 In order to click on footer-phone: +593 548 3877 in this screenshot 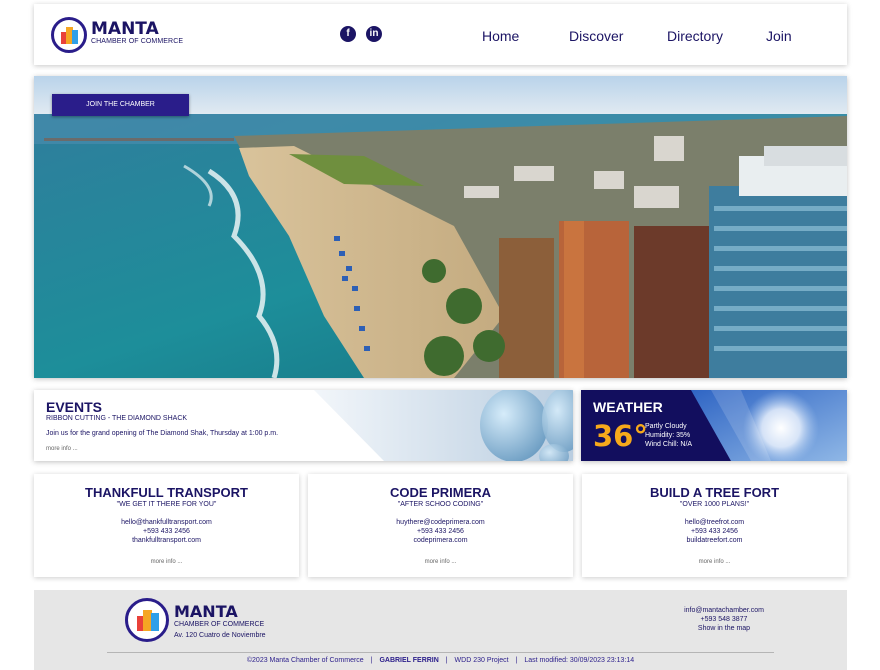, I will do `click(724, 619)`.